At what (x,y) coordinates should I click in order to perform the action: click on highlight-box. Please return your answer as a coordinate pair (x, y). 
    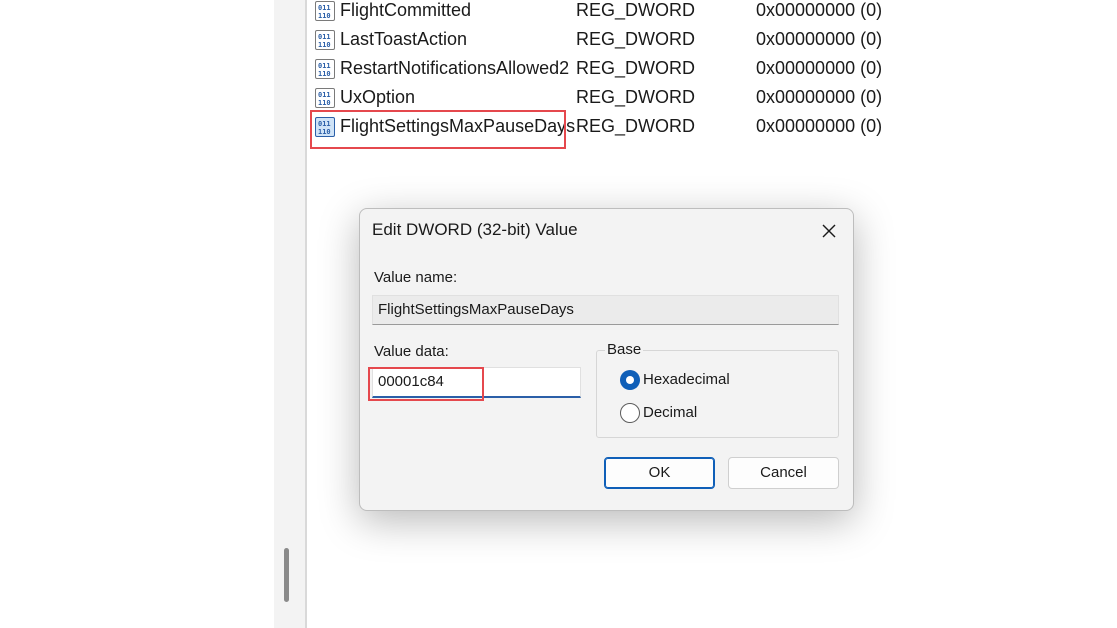
    Looking at the image, I should click on (438, 129).